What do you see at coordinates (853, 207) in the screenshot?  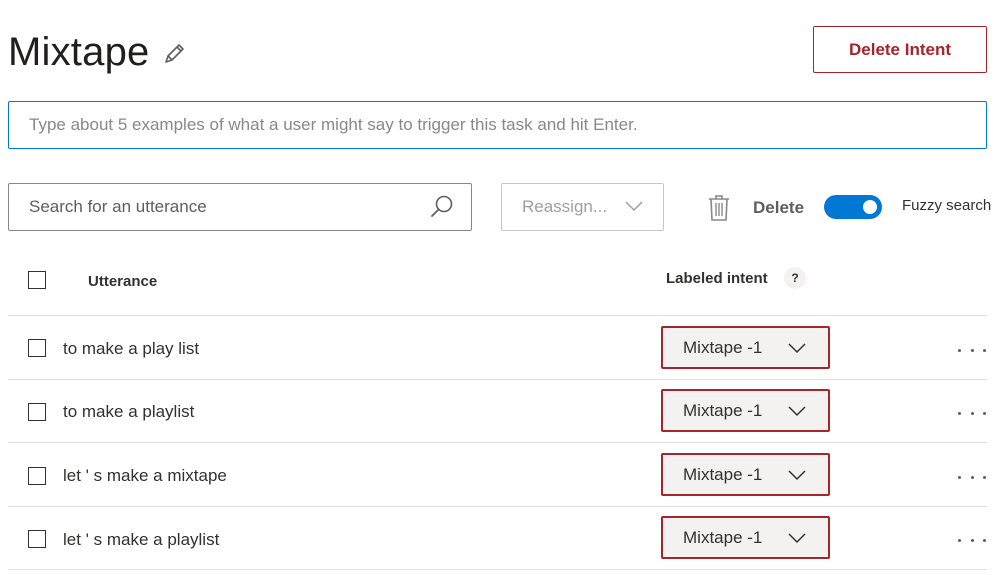 I see `fuzzy-search-toggle` at bounding box center [853, 207].